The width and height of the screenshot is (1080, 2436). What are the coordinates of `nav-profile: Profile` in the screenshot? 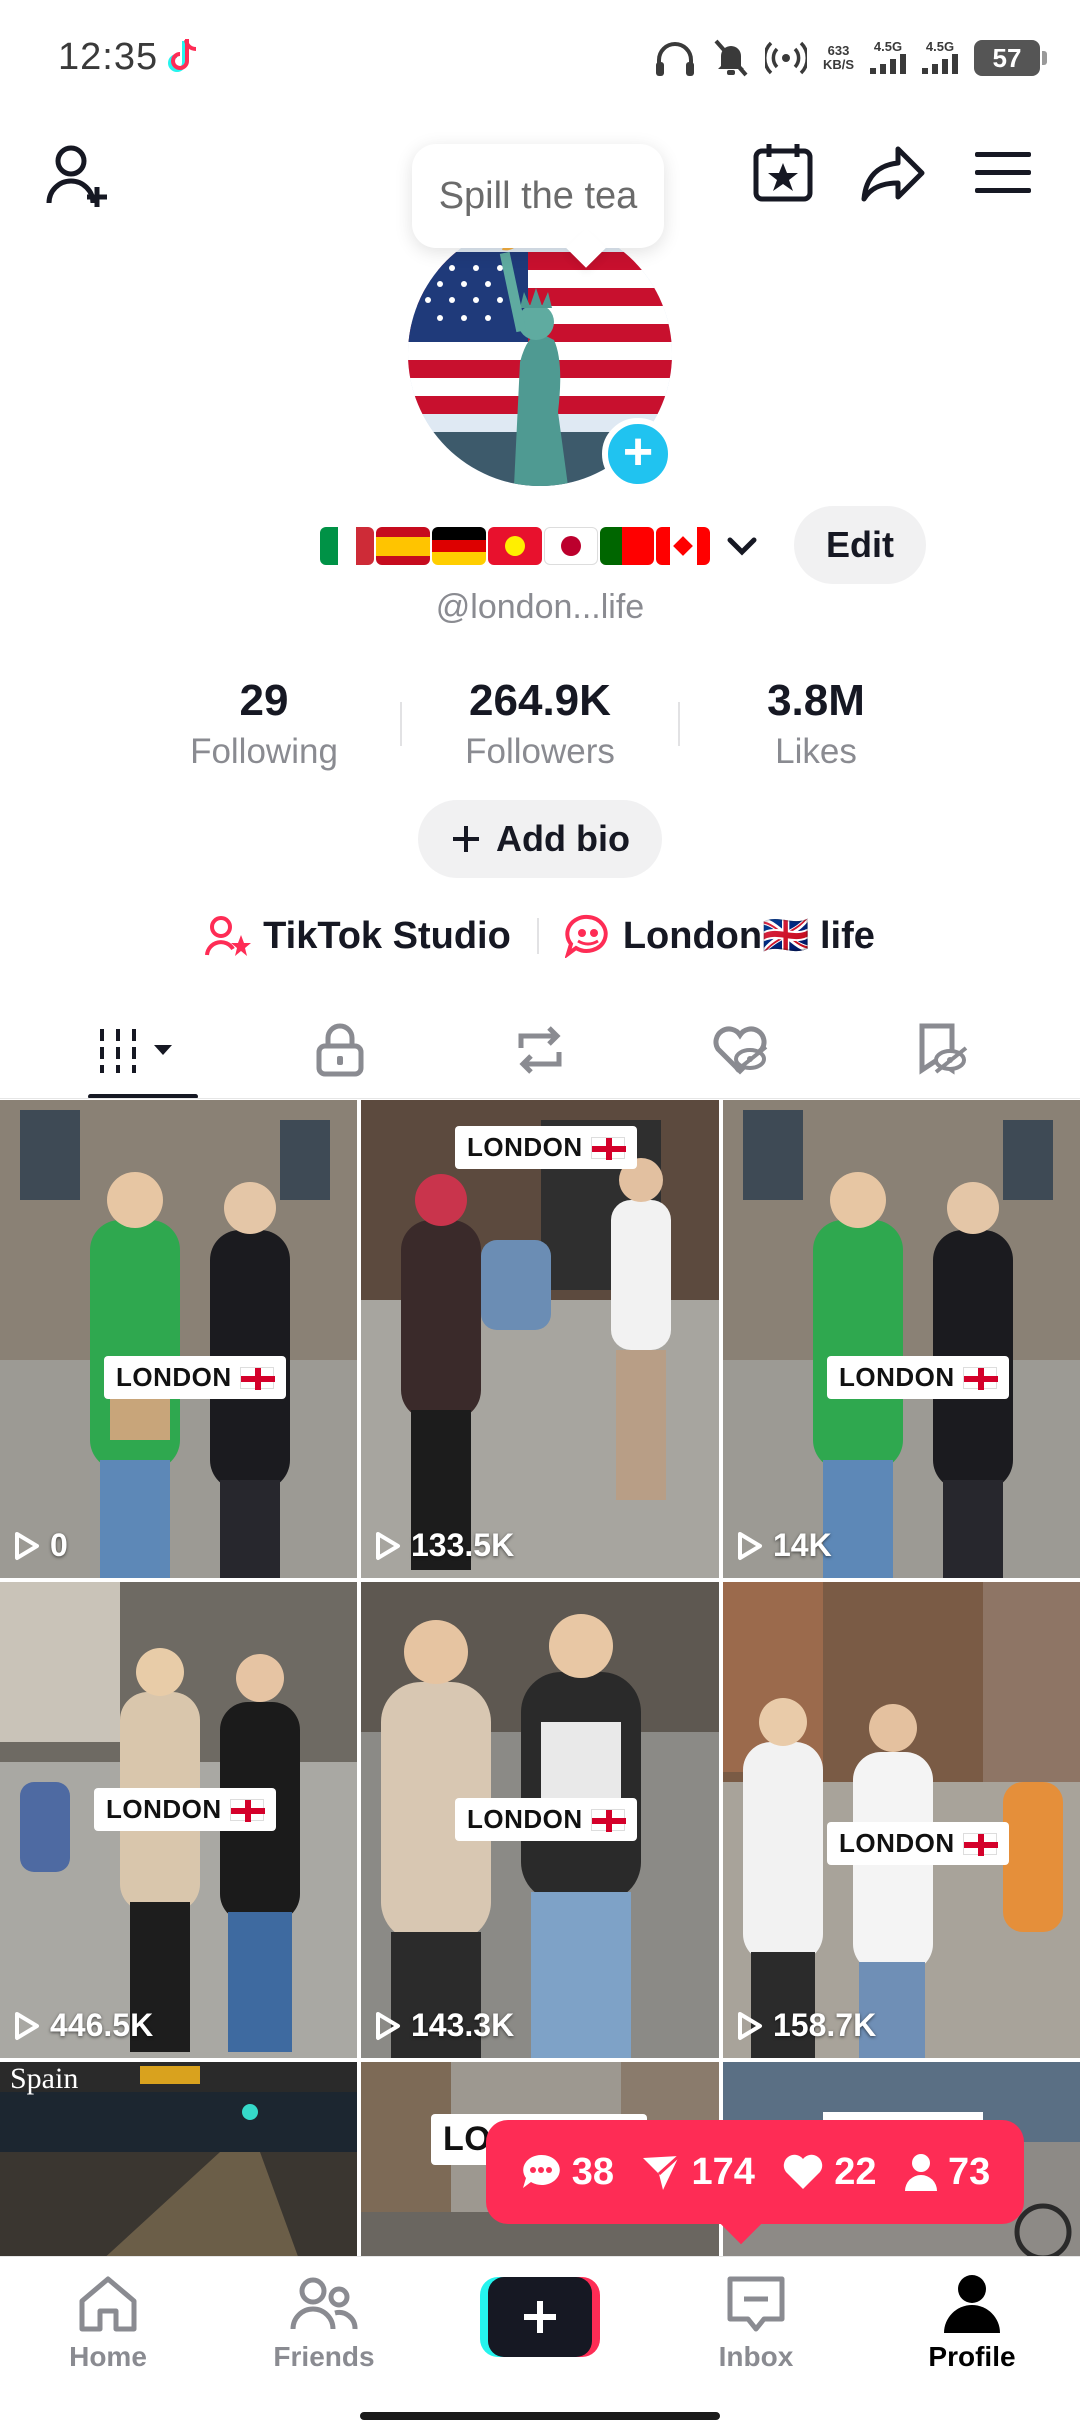 It's located at (972, 2323).